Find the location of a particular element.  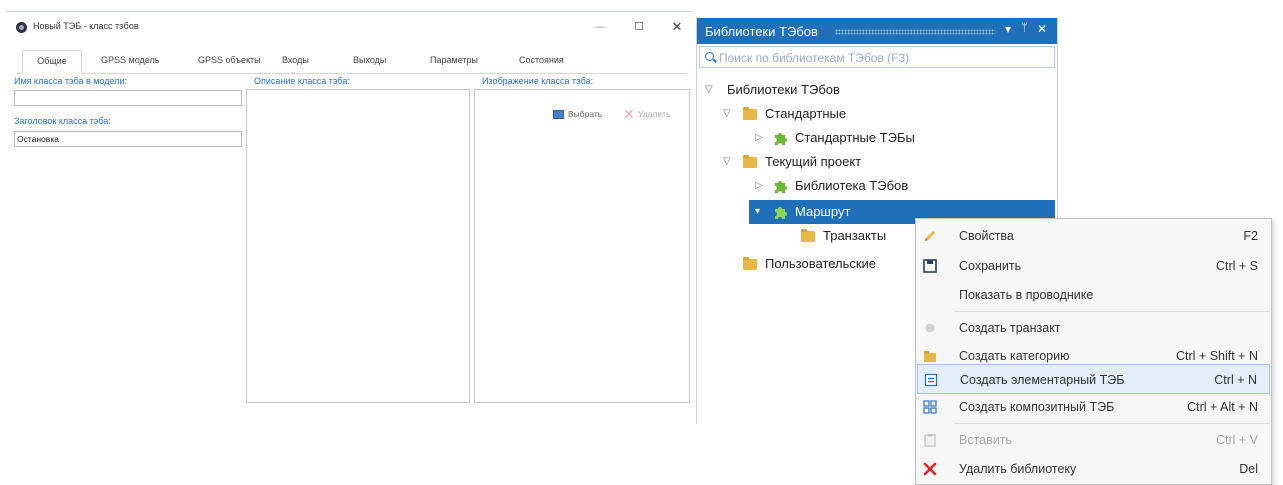

composite-teb-icon is located at coordinates (930, 407).